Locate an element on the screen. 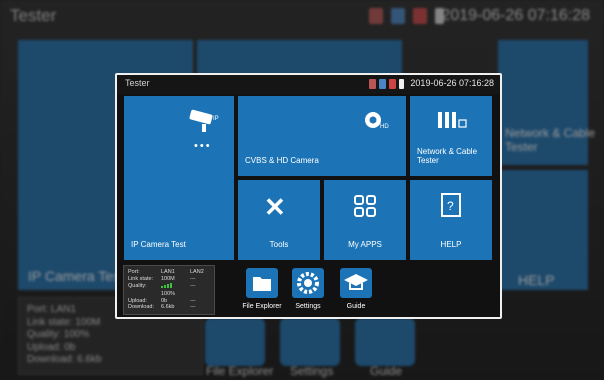 The width and height of the screenshot is (604, 380). bg-folder-icon is located at coordinates (235, 342).